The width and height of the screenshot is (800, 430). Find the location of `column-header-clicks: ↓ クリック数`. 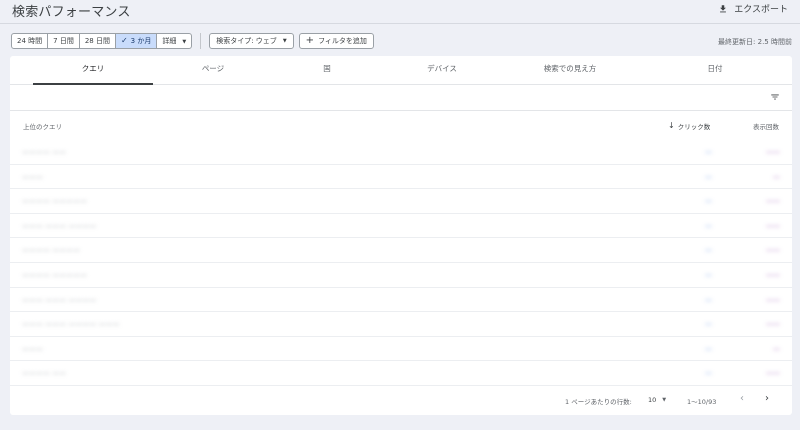

column-header-clicks: ↓ クリック数 is located at coordinates (689, 126).